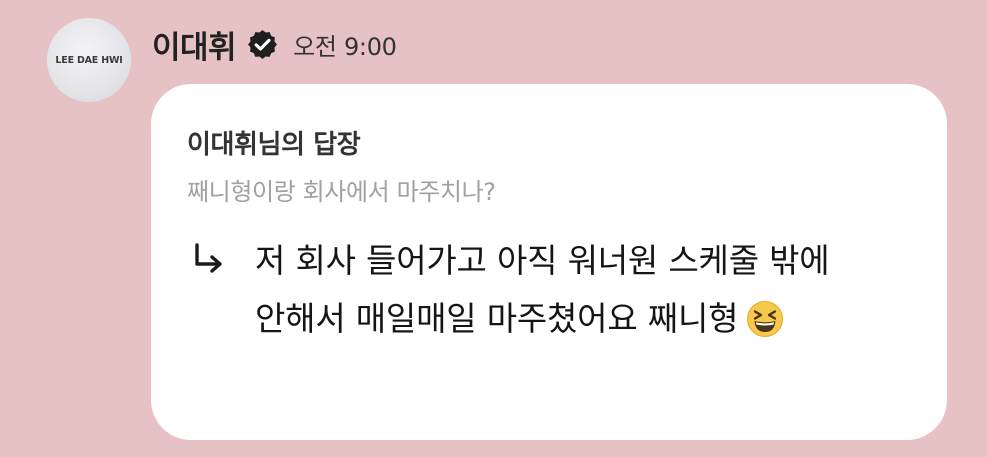 The height and width of the screenshot is (457, 987). Describe the element at coordinates (341, 189) in the screenshot. I see `quoted-message: 째니형이랑 회사에서 마주치나?` at that location.